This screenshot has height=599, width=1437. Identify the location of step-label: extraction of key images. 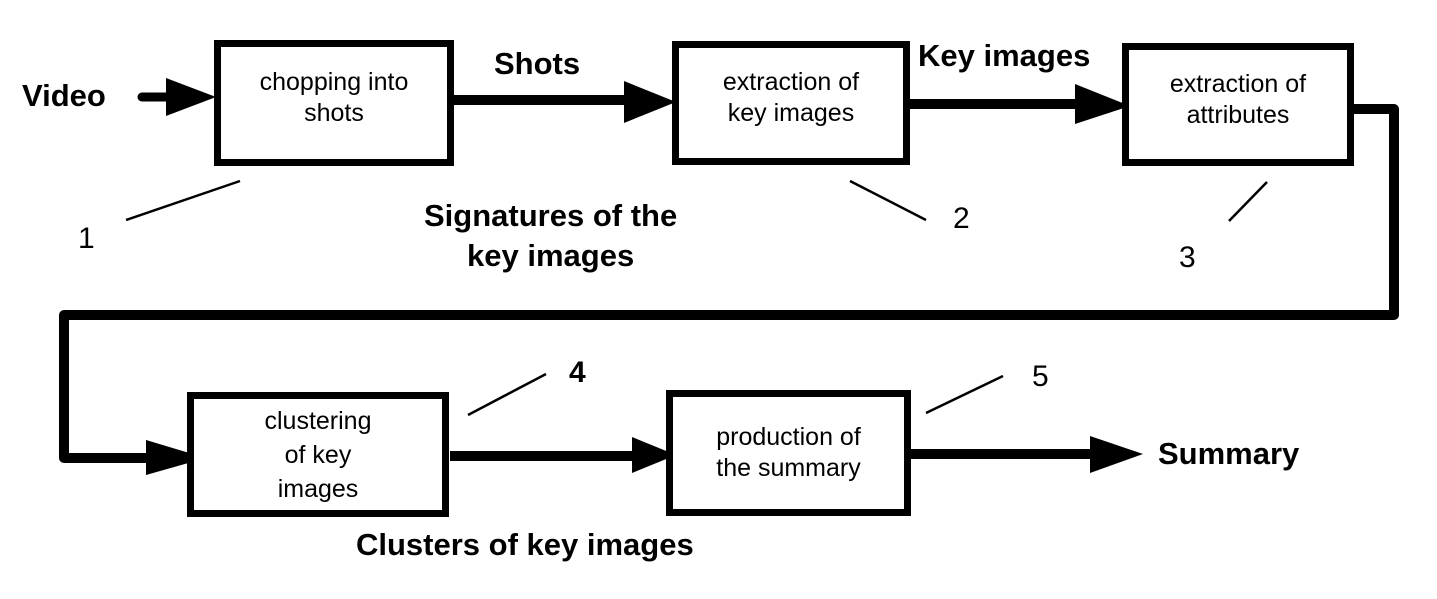
(791, 97).